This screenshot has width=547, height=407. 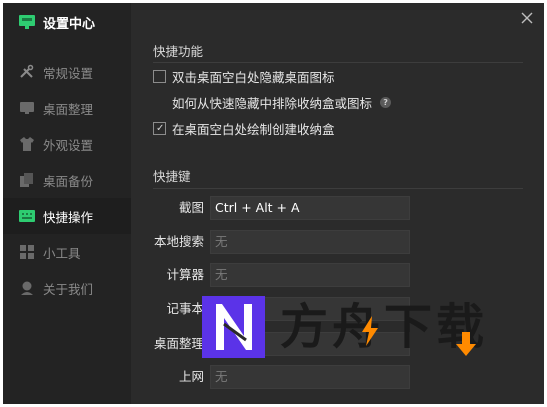 I want to click on sidebar-item-backup: 桌面备份, so click(x=67, y=180).